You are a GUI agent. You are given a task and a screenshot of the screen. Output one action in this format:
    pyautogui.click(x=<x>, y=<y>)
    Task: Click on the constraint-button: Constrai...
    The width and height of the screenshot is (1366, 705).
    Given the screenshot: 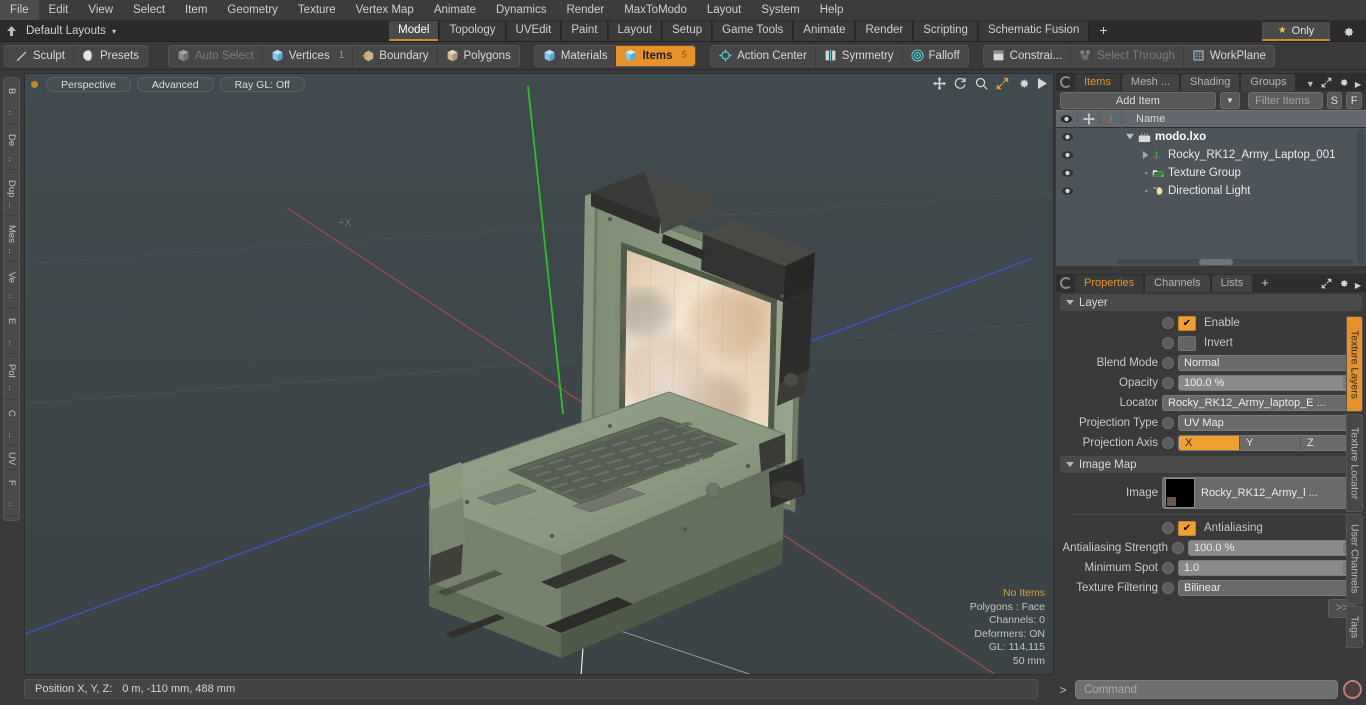 What is the action you would take?
    pyautogui.click(x=1028, y=55)
    